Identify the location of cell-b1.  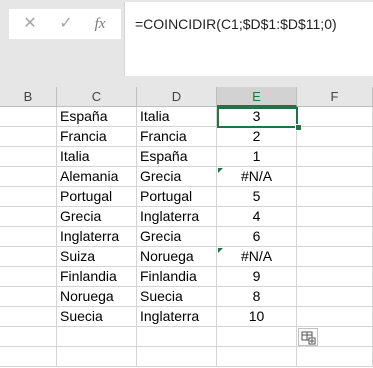
(28, 117).